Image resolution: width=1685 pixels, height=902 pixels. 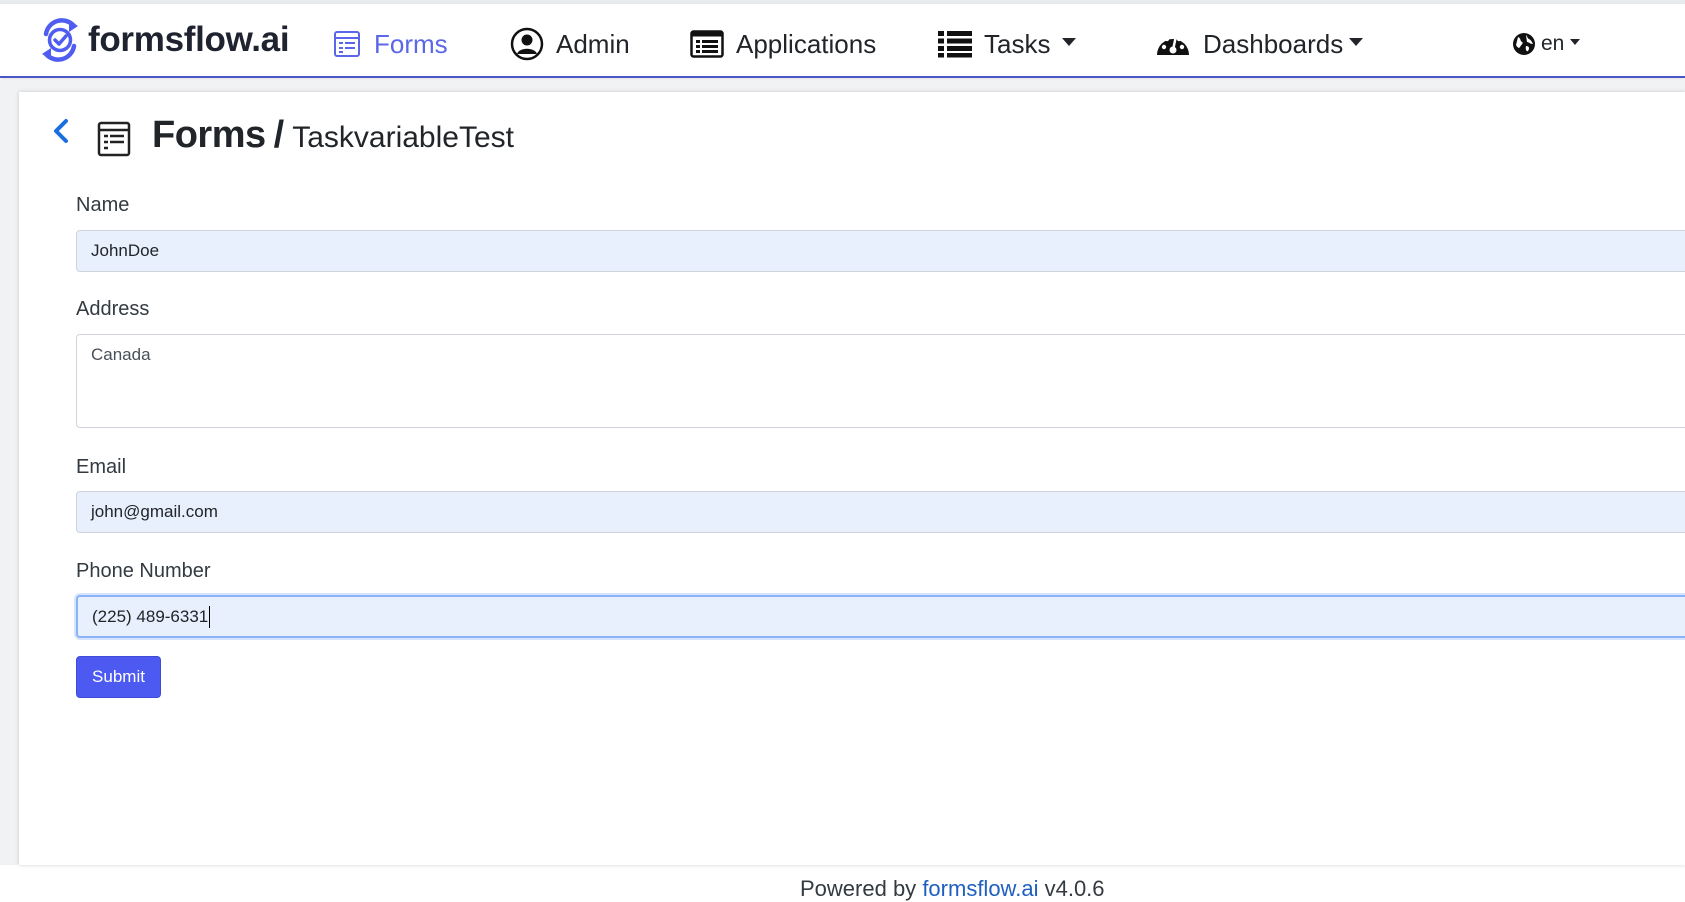 I want to click on nav-admin: Admin, so click(x=570, y=44).